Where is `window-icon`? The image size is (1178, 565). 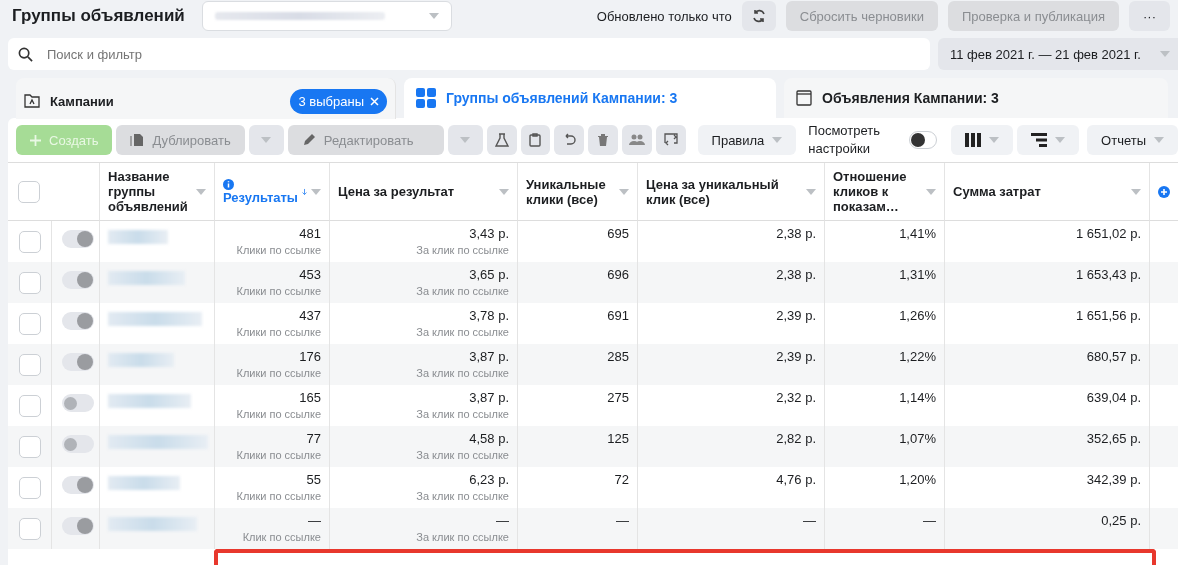 window-icon is located at coordinates (804, 98).